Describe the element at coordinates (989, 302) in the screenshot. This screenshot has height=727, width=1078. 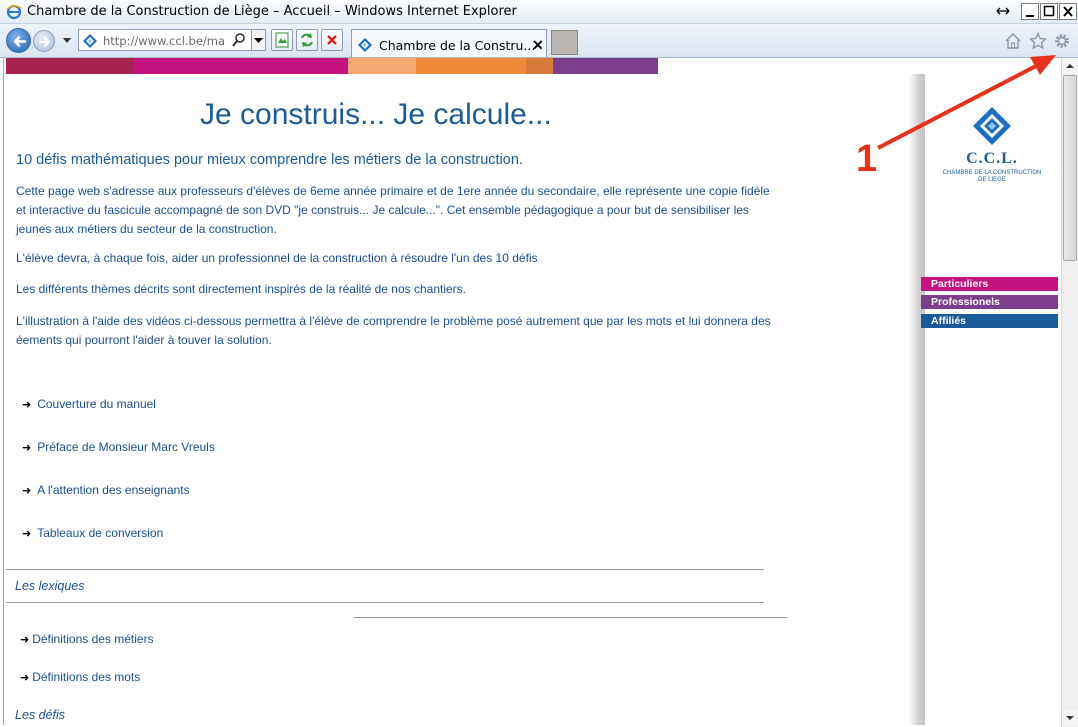
I see `sidebar-item-professionels: Professionels` at that location.